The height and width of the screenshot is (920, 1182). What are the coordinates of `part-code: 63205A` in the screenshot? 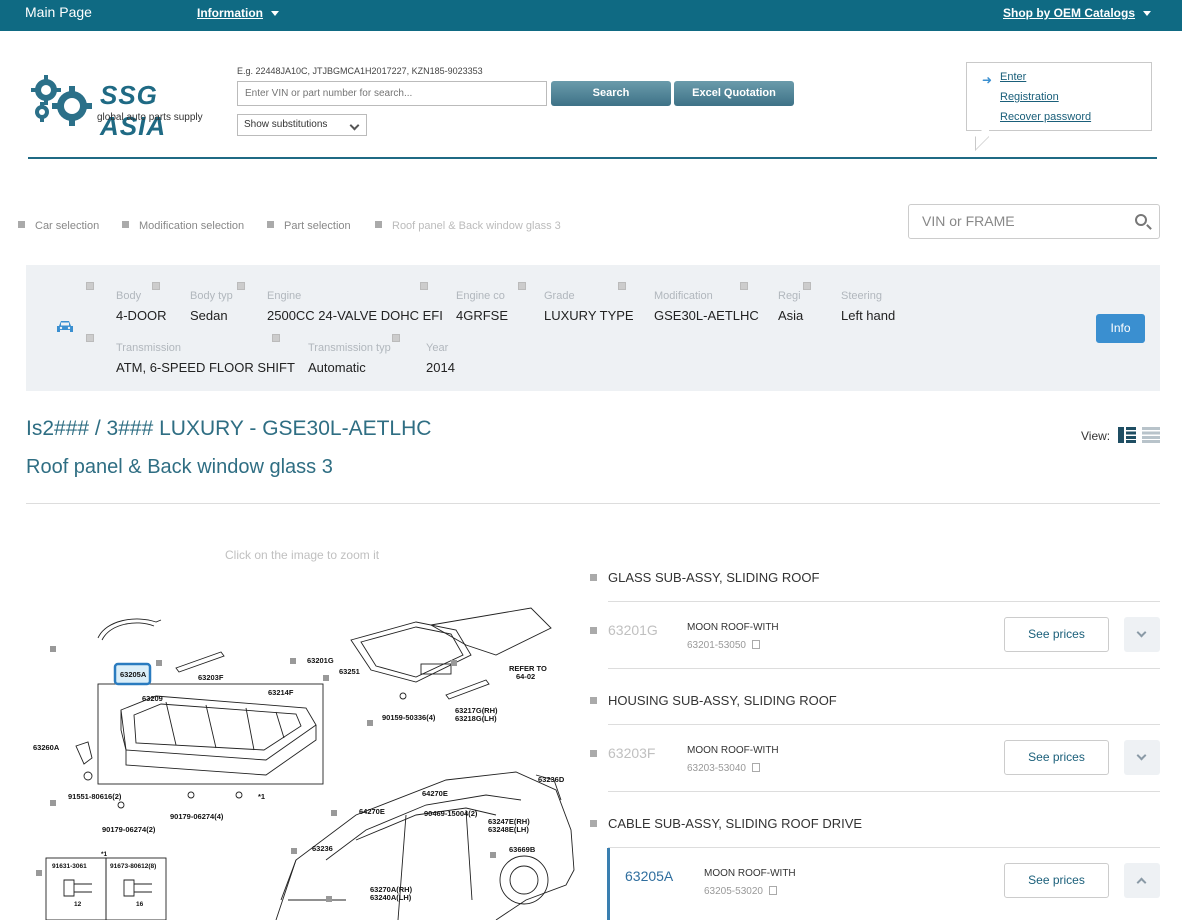 It's located at (649, 876).